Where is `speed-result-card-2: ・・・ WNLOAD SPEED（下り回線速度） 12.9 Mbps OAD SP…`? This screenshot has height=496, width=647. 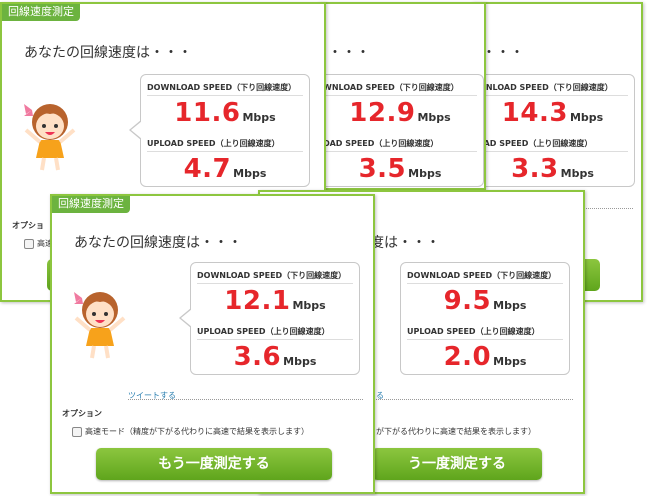 speed-result-card-2: ・・・ WNLOAD SPEED（下り回線速度） 12.9 Mbps OAD SP… is located at coordinates (402, 96).